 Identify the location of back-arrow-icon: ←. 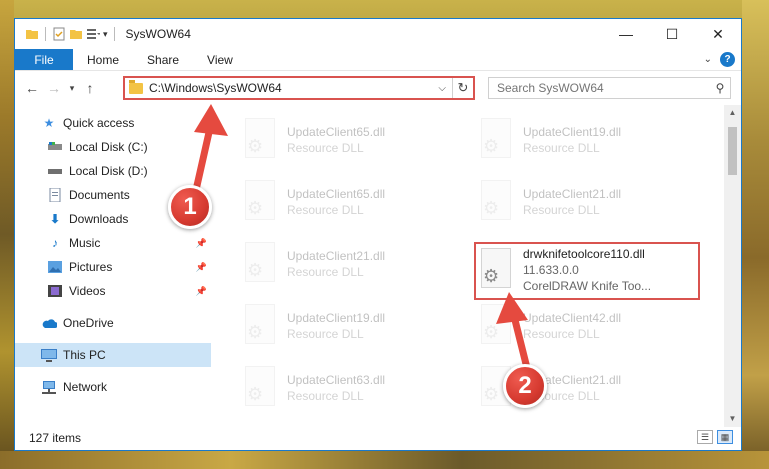
(32, 88).